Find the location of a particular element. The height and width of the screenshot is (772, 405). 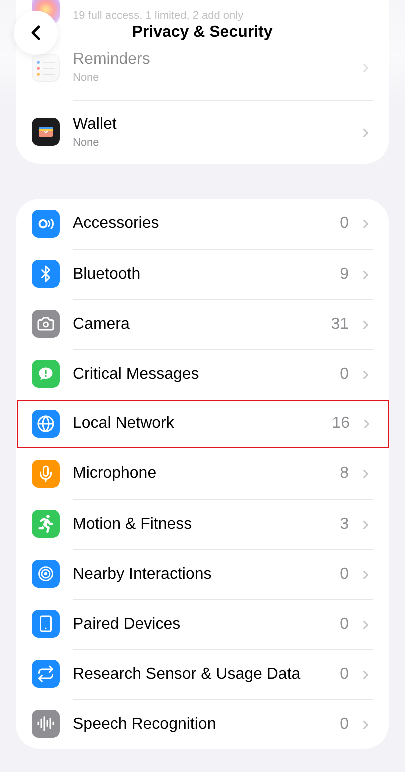

arrows-loop-icon is located at coordinates (46, 674).